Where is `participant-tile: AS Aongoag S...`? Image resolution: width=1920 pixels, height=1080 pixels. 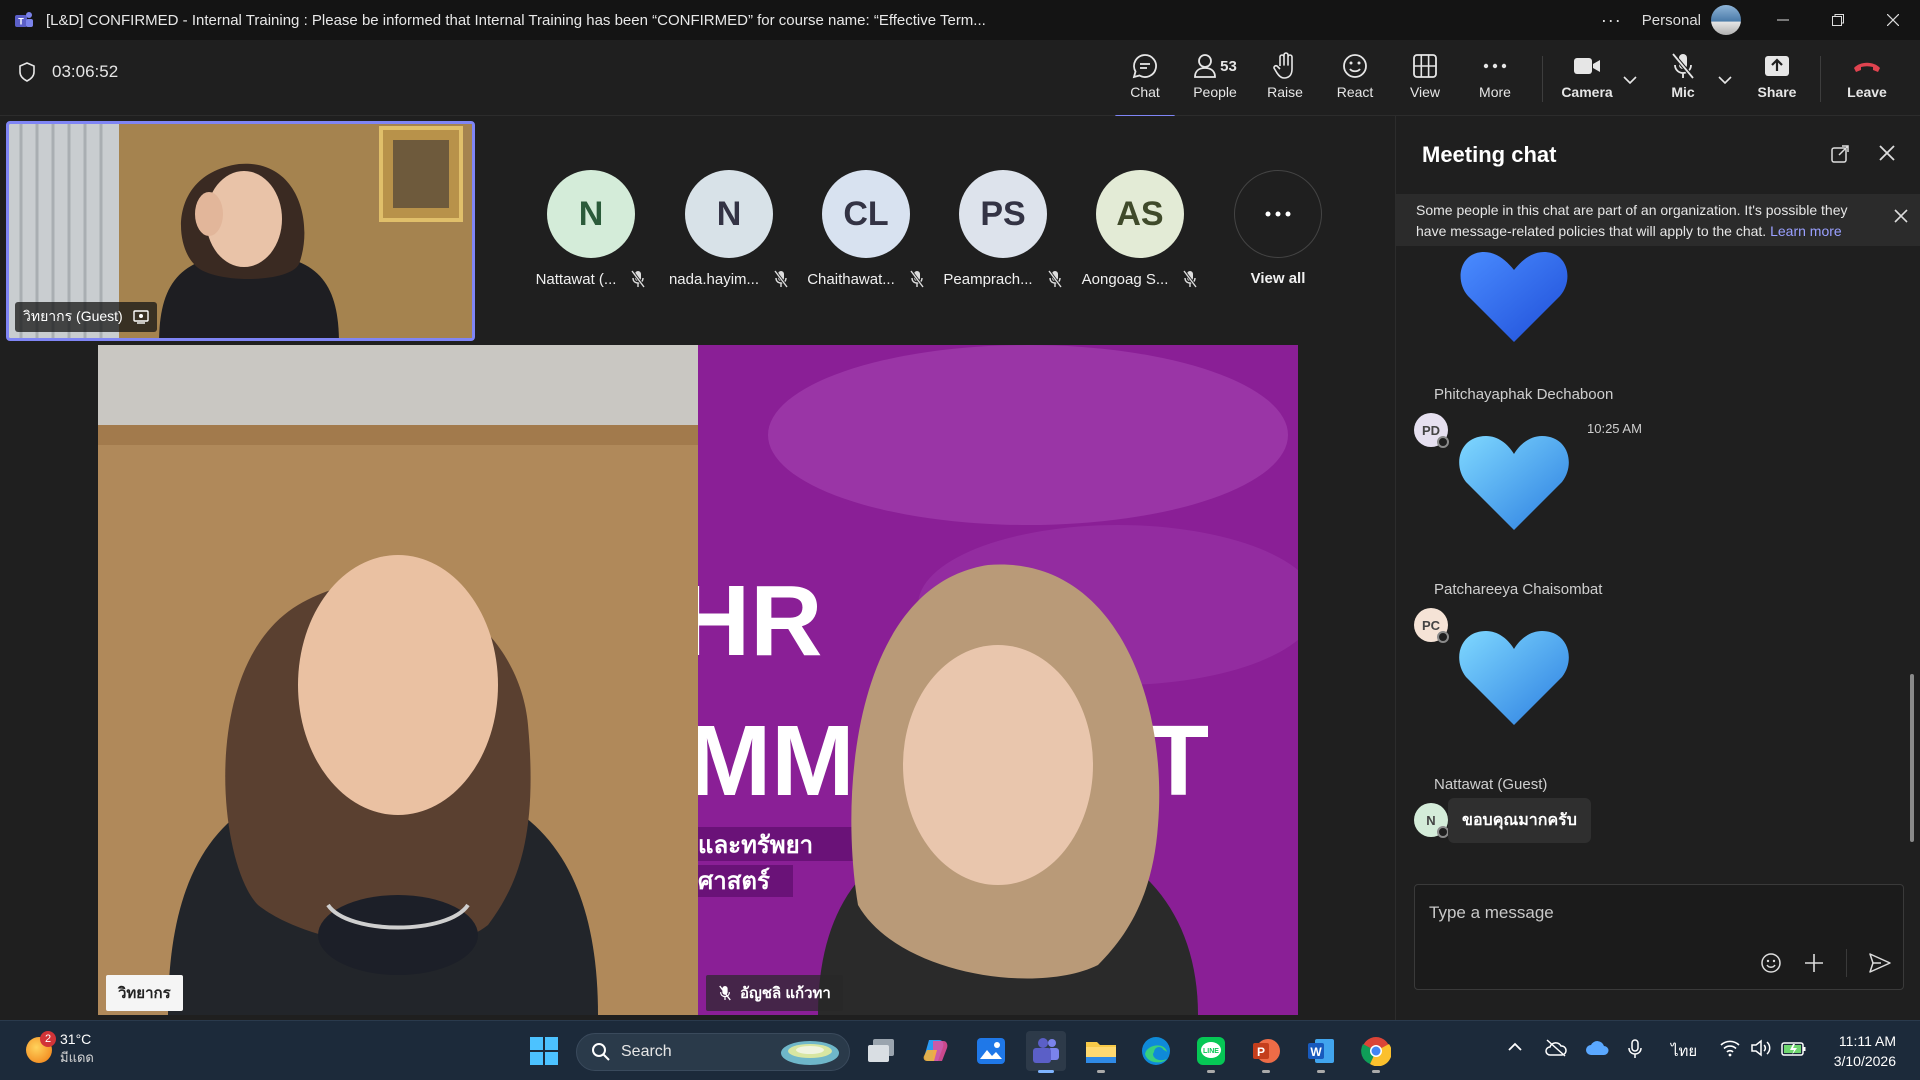 participant-tile: AS Aongoag S... is located at coordinates (1140, 229).